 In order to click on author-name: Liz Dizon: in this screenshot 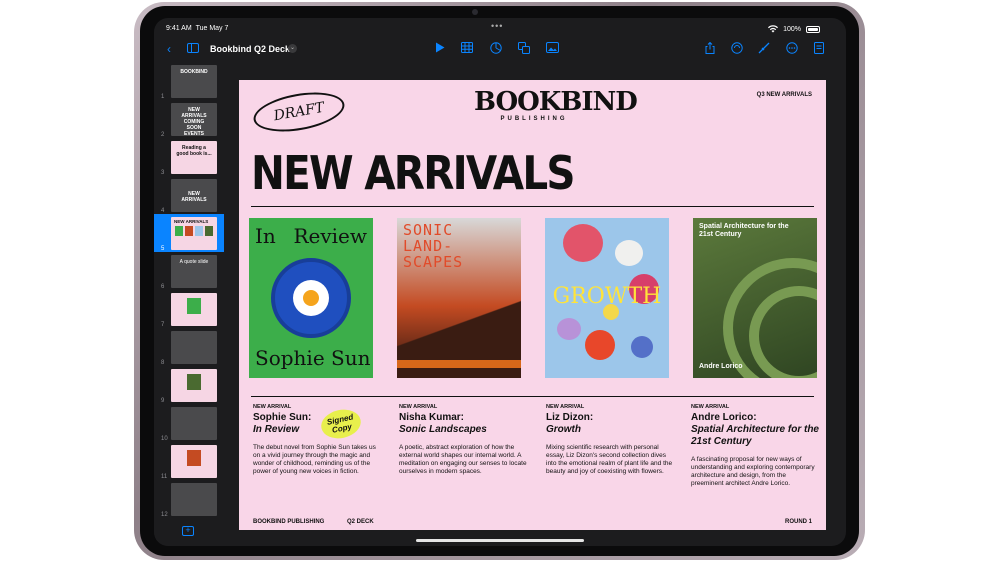, I will do `click(570, 417)`.